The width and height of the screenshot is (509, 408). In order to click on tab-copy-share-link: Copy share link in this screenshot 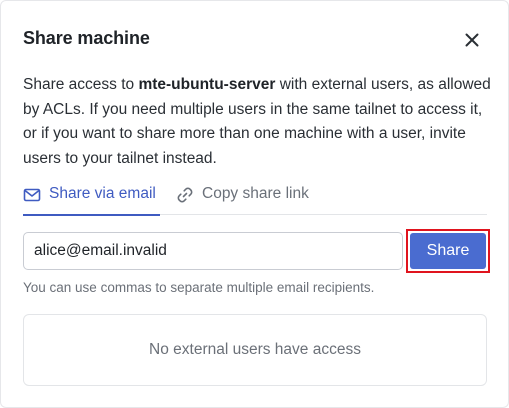, I will do `click(242, 200)`.